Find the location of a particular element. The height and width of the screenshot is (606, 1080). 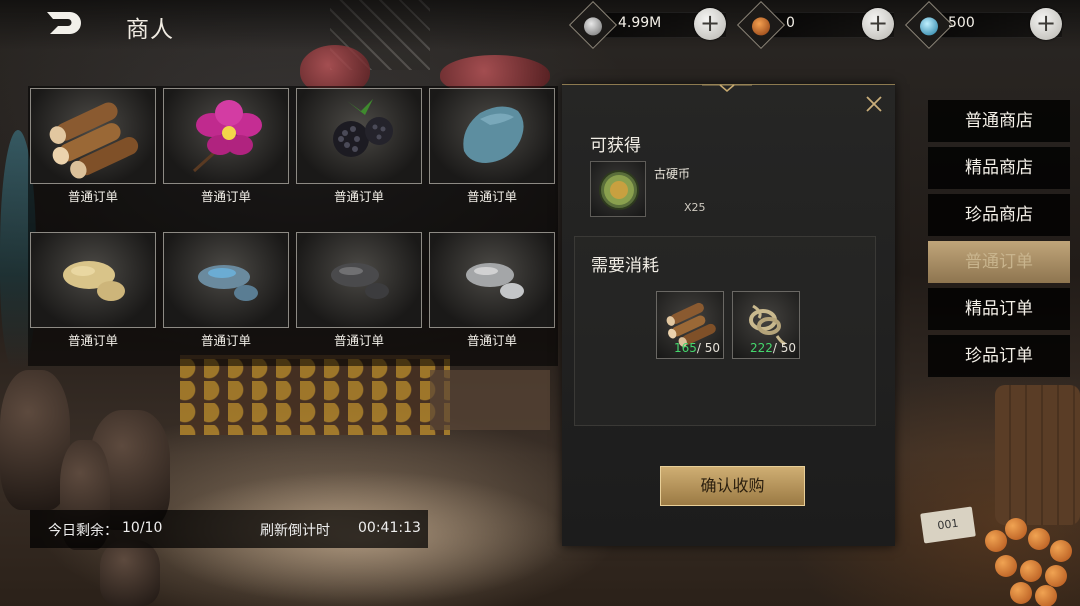

dark-ore-icon is located at coordinates (360, 281).